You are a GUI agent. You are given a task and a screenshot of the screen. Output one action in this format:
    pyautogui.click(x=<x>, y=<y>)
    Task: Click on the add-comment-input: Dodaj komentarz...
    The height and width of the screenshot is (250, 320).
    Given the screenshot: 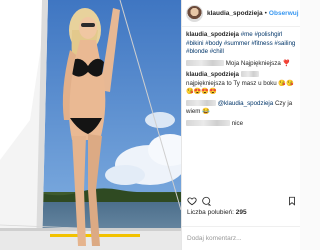 What is the action you would take?
    pyautogui.click(x=214, y=238)
    